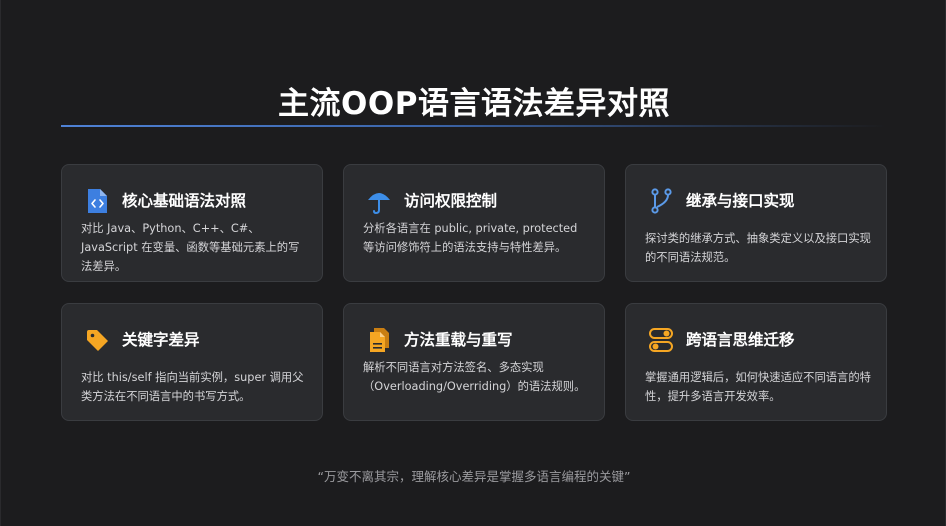 Image resolution: width=946 pixels, height=526 pixels. Describe the element at coordinates (458, 340) in the screenshot. I see `card-title: 方法重载与重写` at that location.